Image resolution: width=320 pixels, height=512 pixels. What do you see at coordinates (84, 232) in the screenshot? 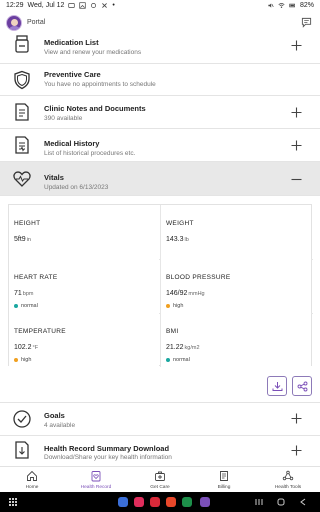
I see `vital-height: HEIGHT 5ft9in` at bounding box center [84, 232].